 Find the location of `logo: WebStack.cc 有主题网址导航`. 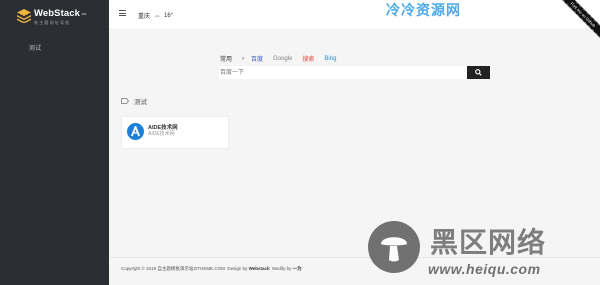

logo: WebStack.cc 有主题网址导航 is located at coordinates (51, 17).